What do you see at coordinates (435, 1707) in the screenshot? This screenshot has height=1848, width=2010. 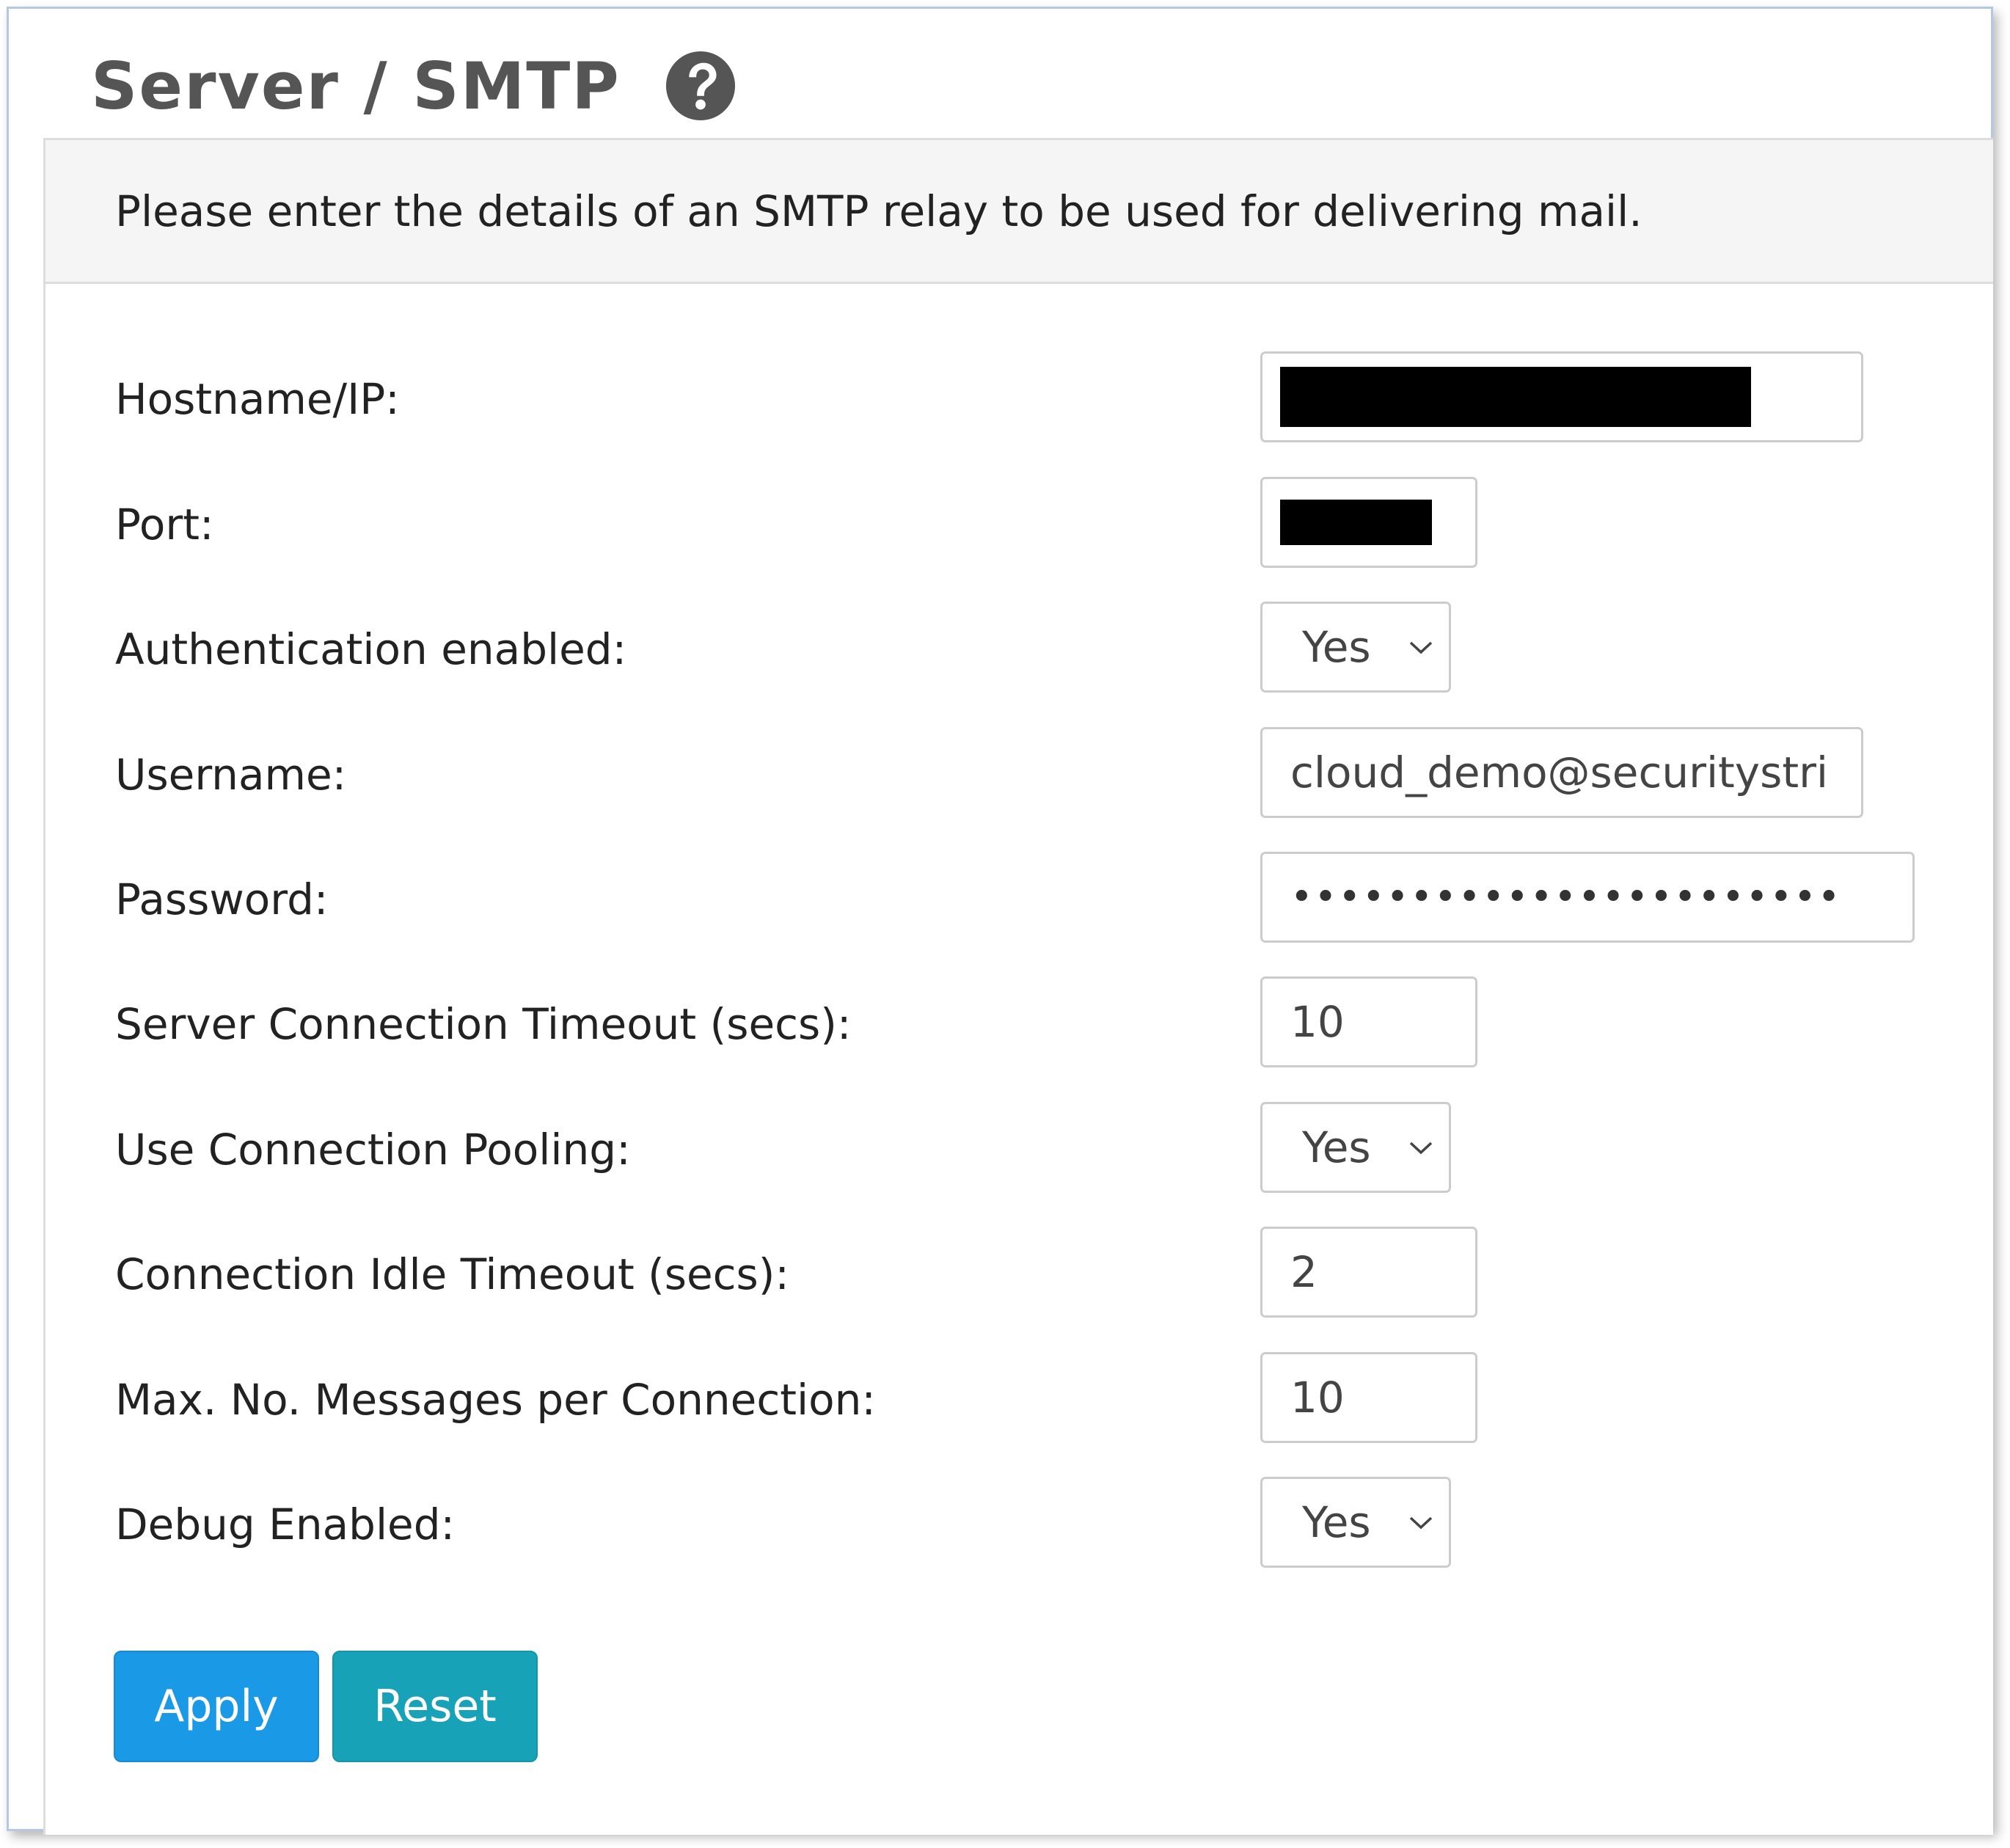 I see `reset-button: Reset` at bounding box center [435, 1707].